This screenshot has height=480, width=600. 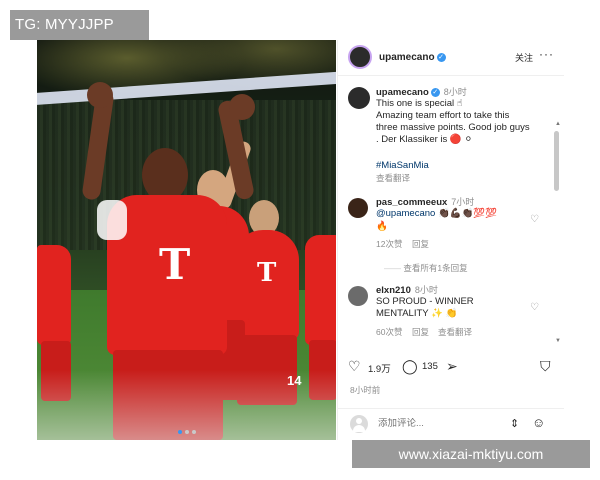 What do you see at coordinates (471, 454) in the screenshot?
I see `site-watermark: www.xiazai-mktiyu.com` at bounding box center [471, 454].